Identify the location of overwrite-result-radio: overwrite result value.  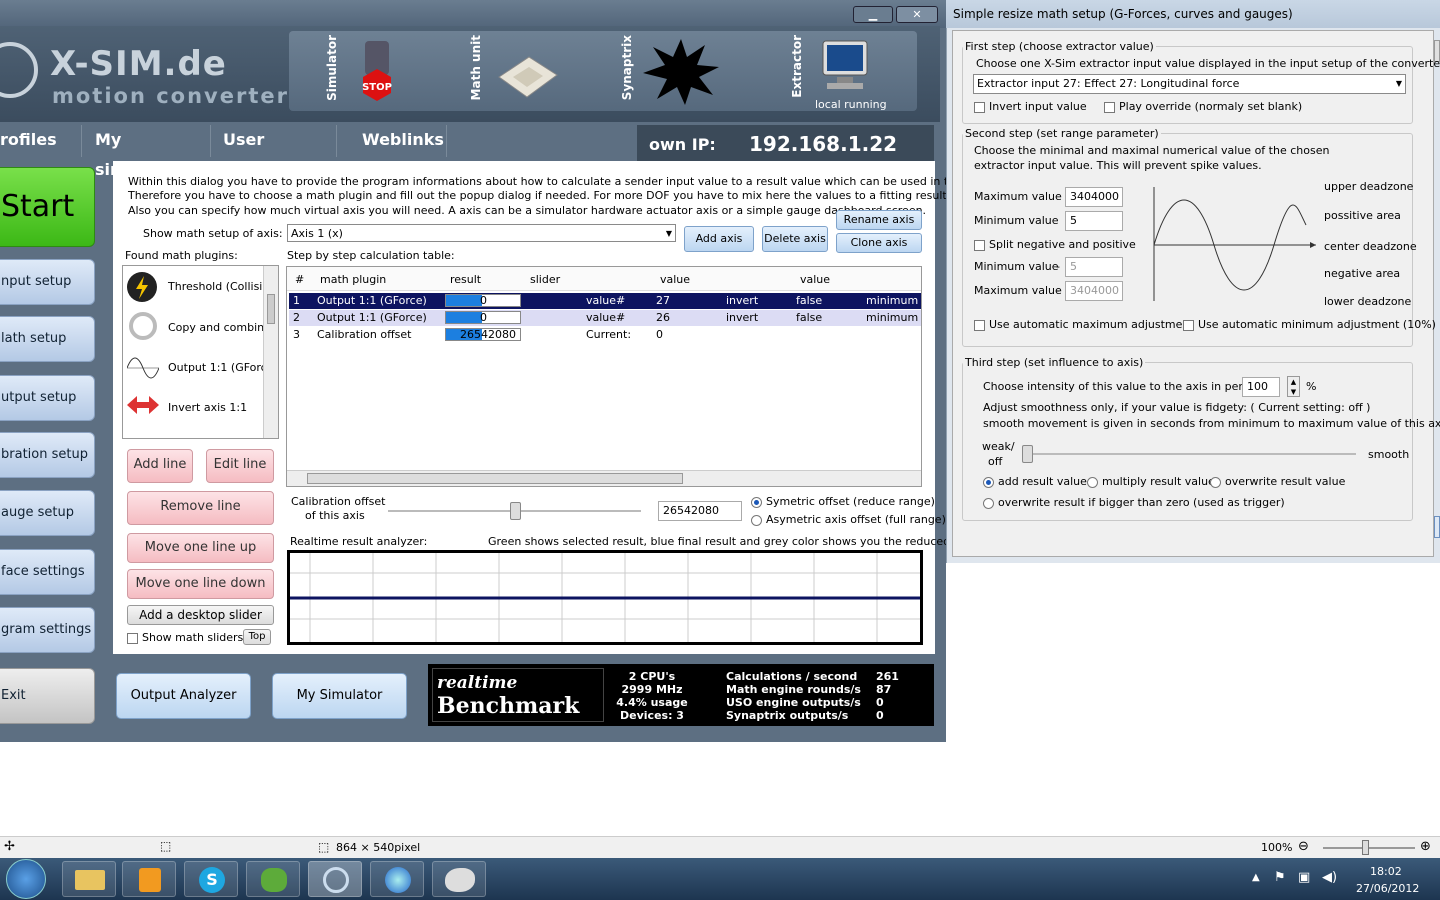
(1277, 481).